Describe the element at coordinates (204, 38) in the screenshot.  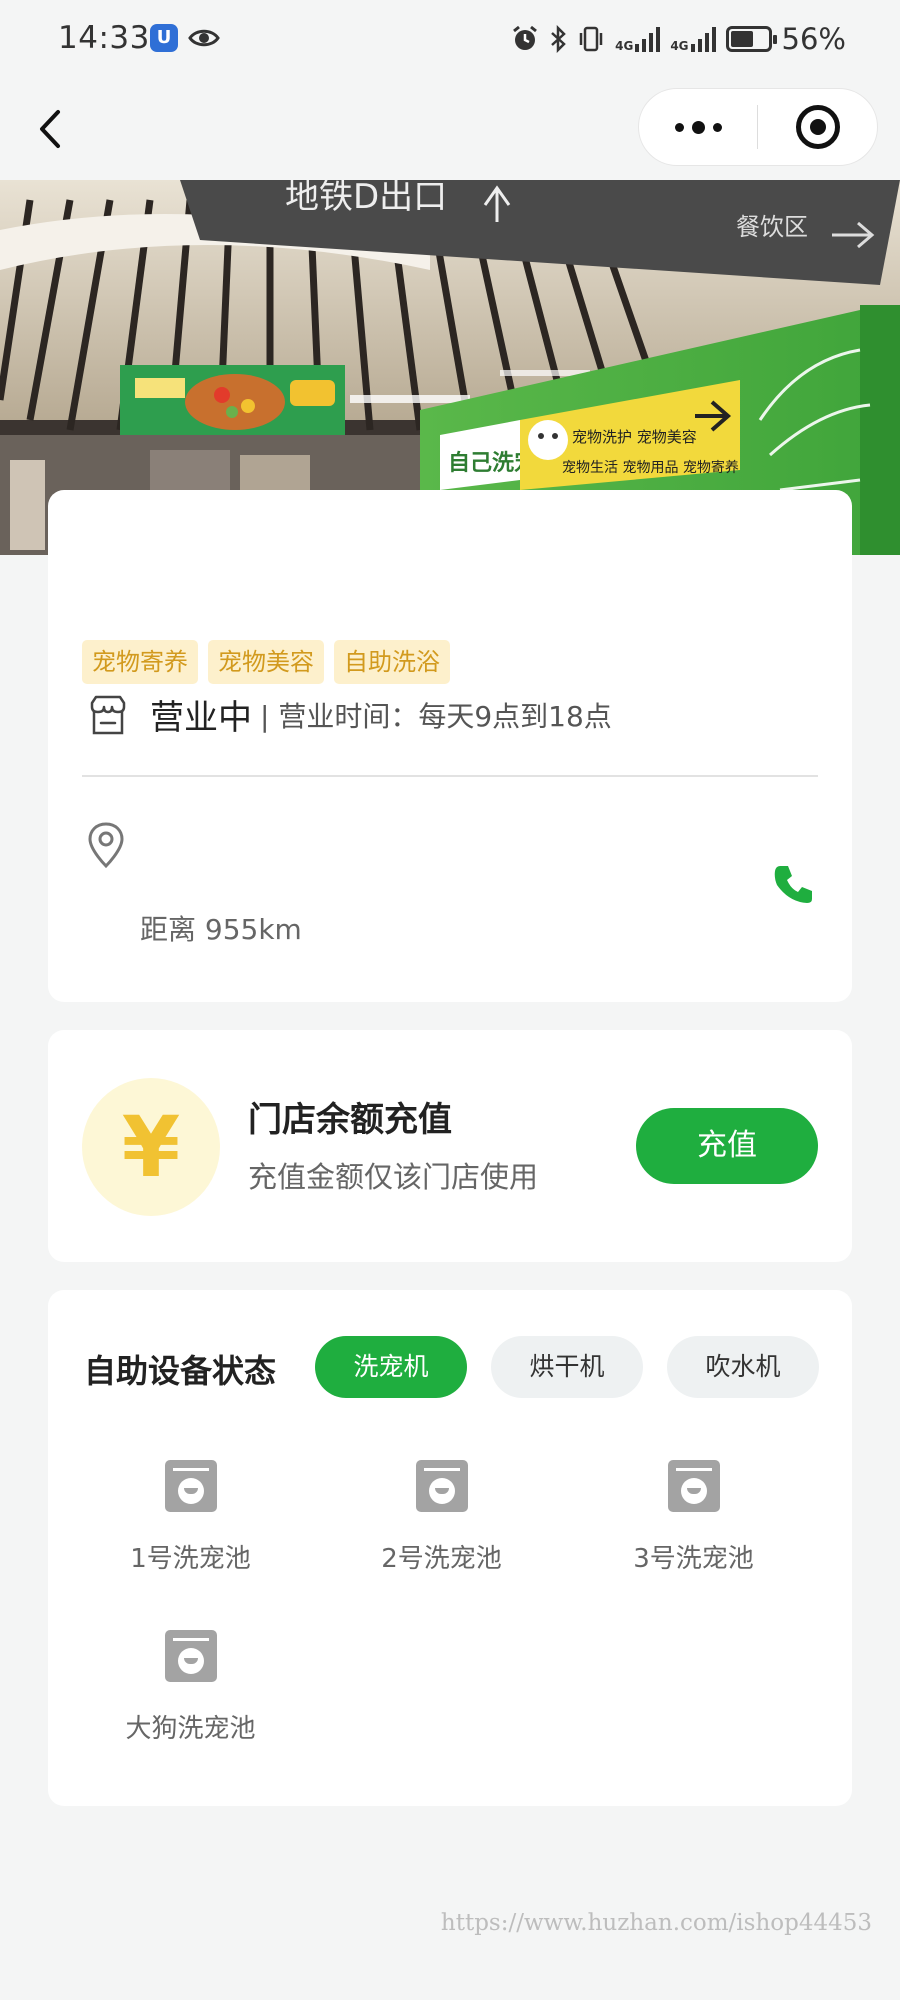
I see `eye-icon` at that location.